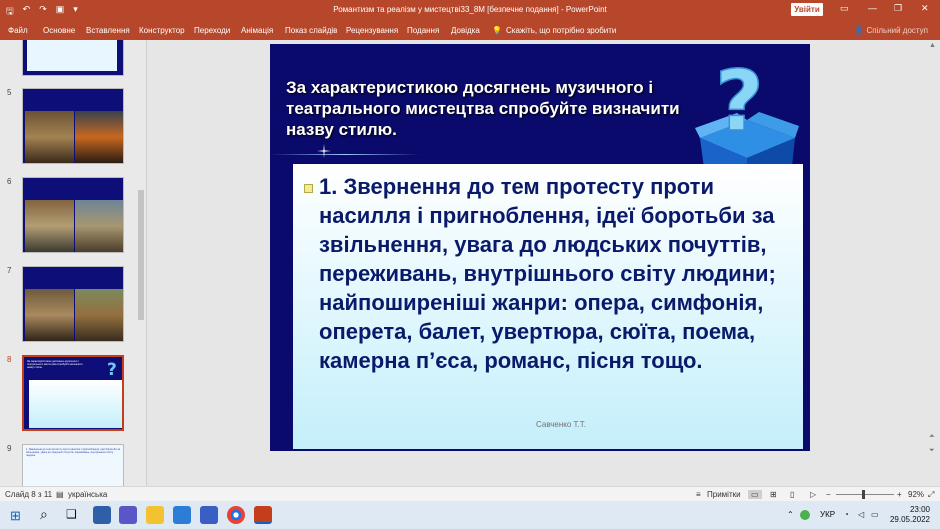  Describe the element at coordinates (59, 30) in the screenshot. I see `tab-home: Основне` at that location.